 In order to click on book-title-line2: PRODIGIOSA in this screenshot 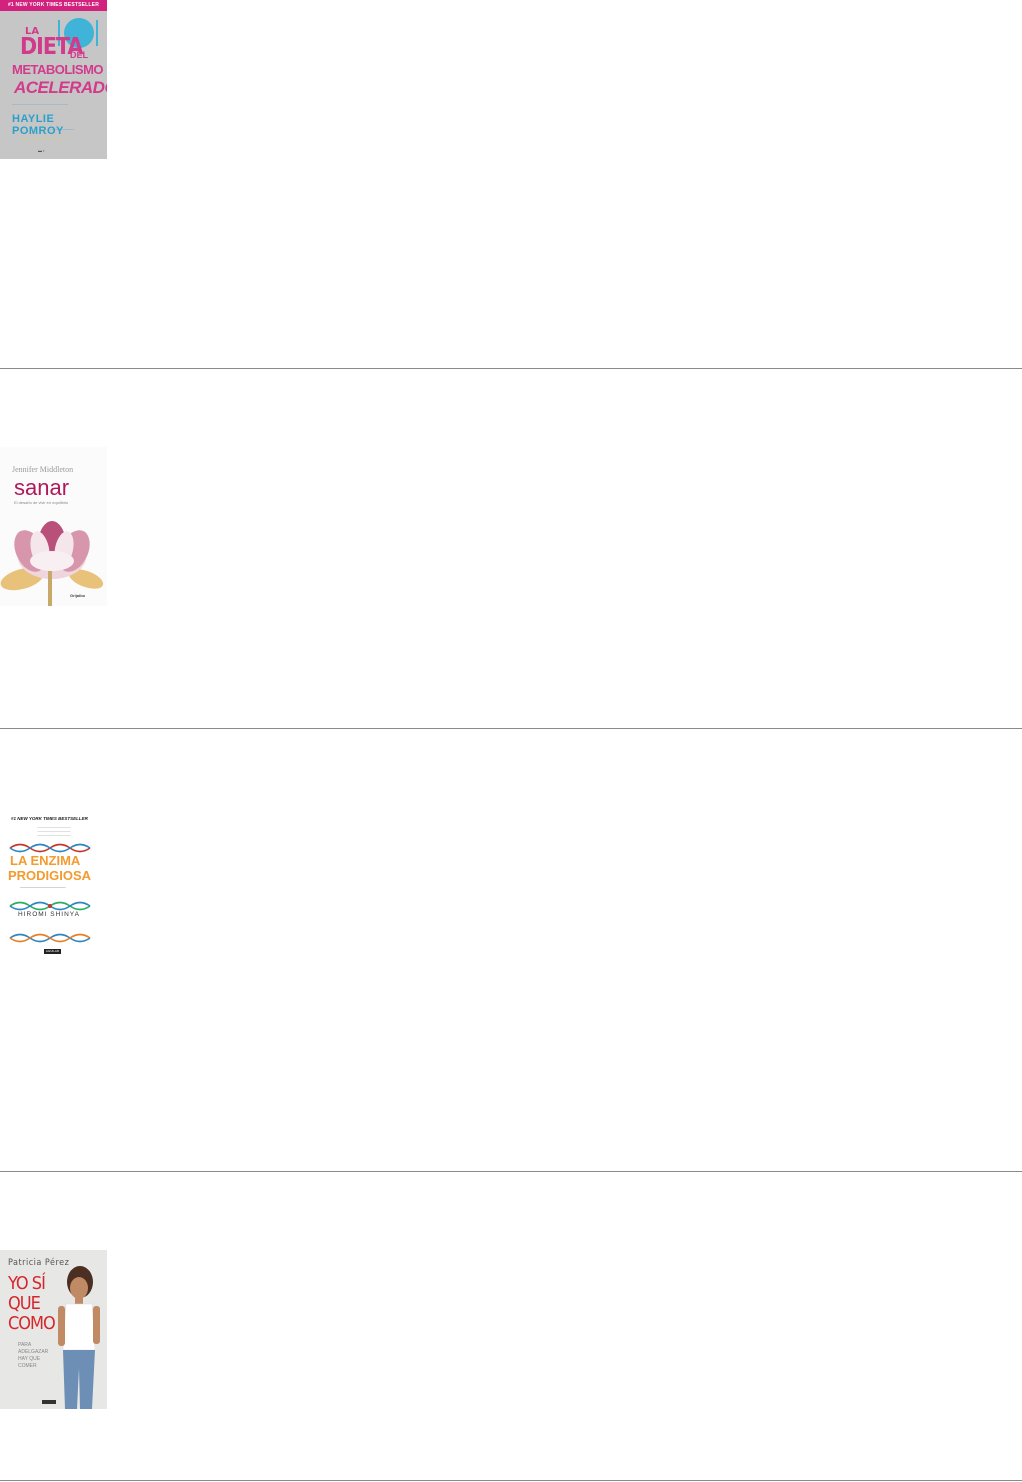, I will do `click(50, 875)`.